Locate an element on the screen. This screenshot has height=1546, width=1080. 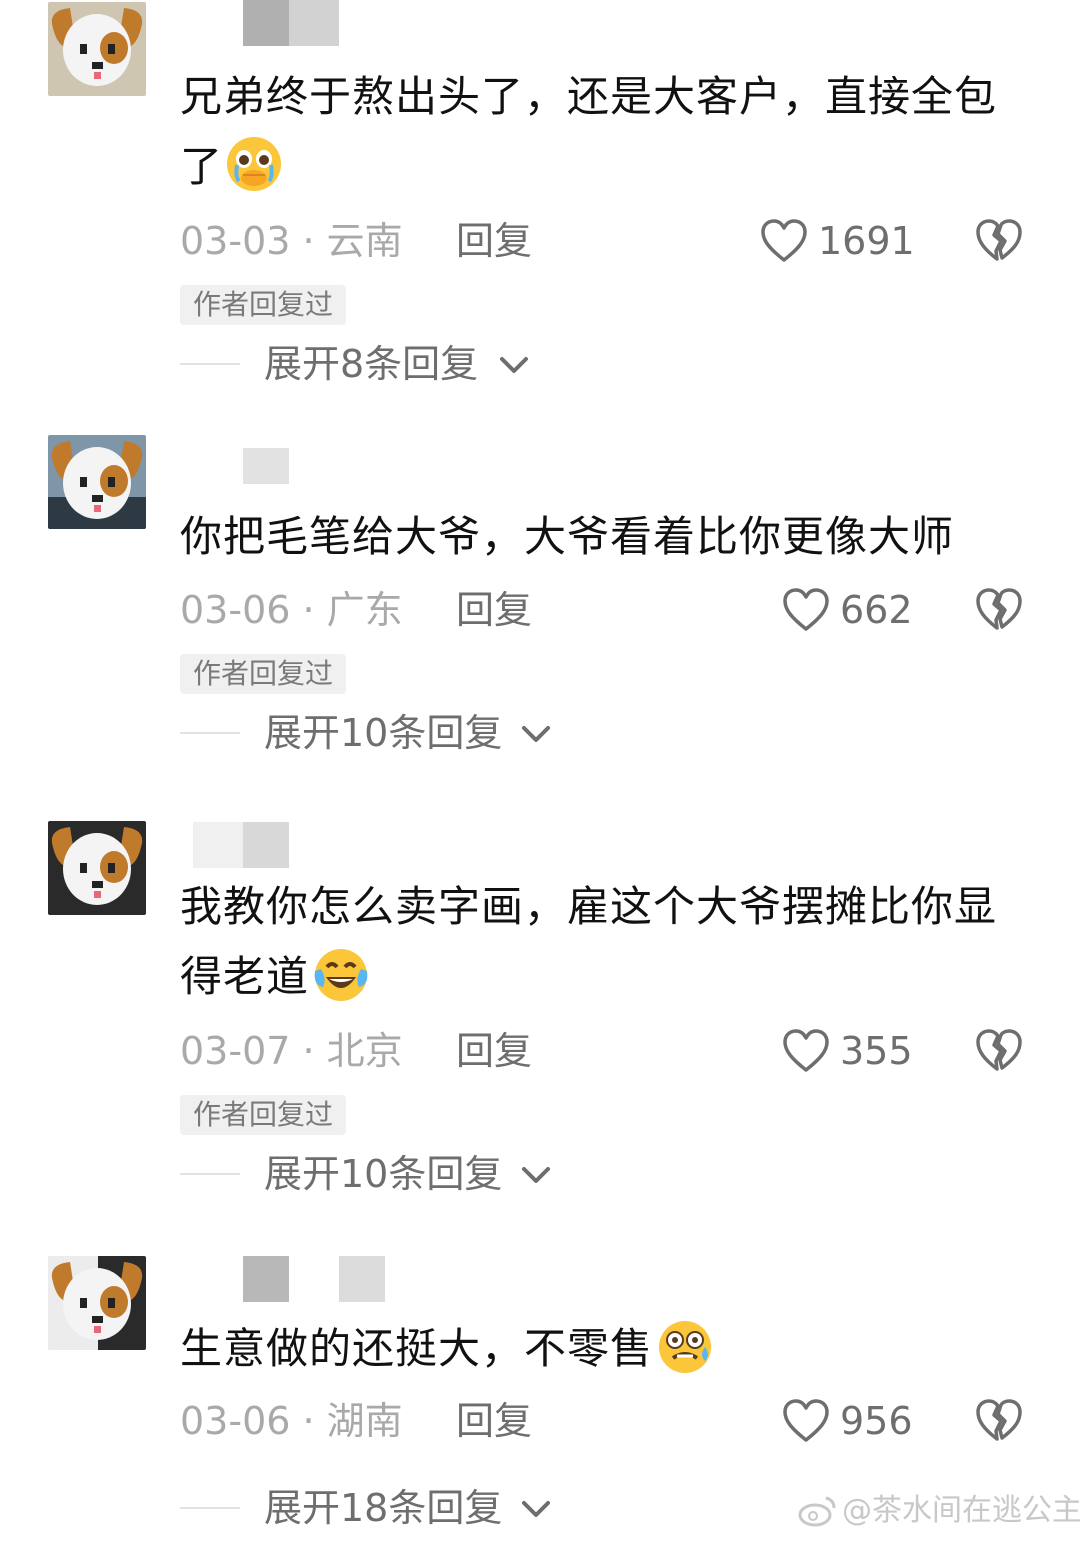
comment-meta: 03-07 · 北京 回复 355 is located at coordinates (610, 1051).